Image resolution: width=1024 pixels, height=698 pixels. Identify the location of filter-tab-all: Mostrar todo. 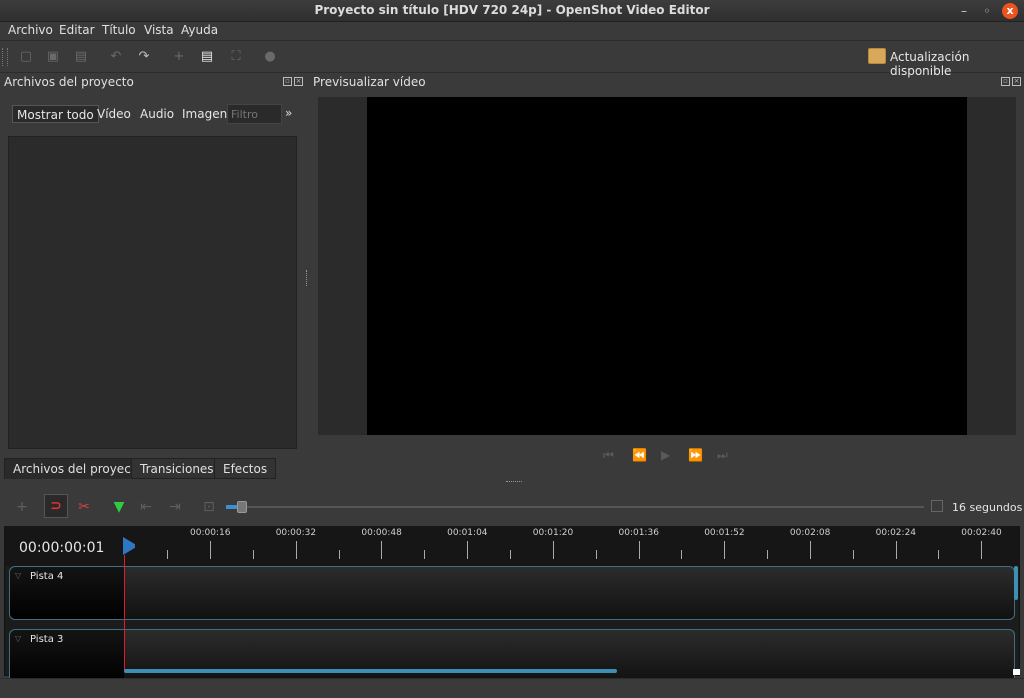
(55, 114).